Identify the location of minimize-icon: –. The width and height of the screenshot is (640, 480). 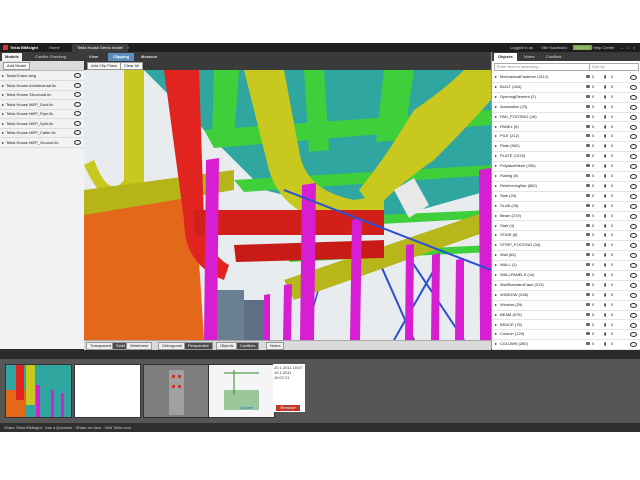
(622, 47).